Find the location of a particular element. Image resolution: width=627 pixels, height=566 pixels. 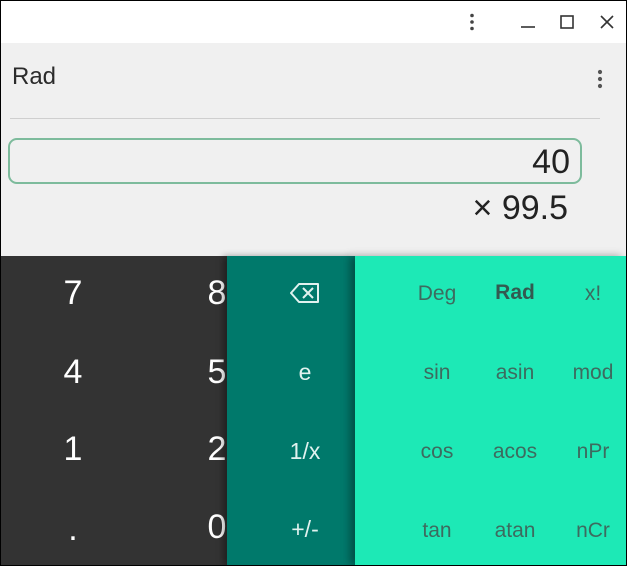

key-npr: nPr is located at coordinates (589, 452).